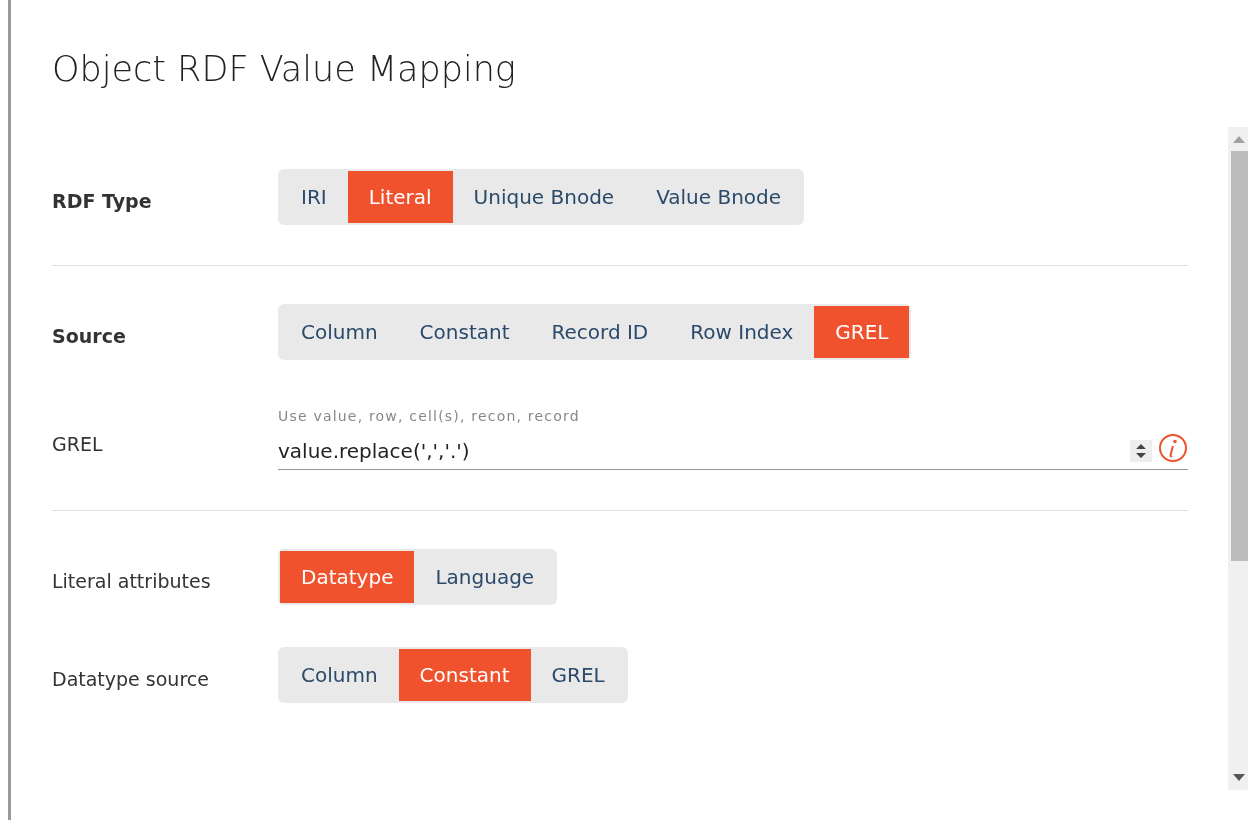  Describe the element at coordinates (719, 197) in the screenshot. I see `toggle-button: Value Bnode` at that location.